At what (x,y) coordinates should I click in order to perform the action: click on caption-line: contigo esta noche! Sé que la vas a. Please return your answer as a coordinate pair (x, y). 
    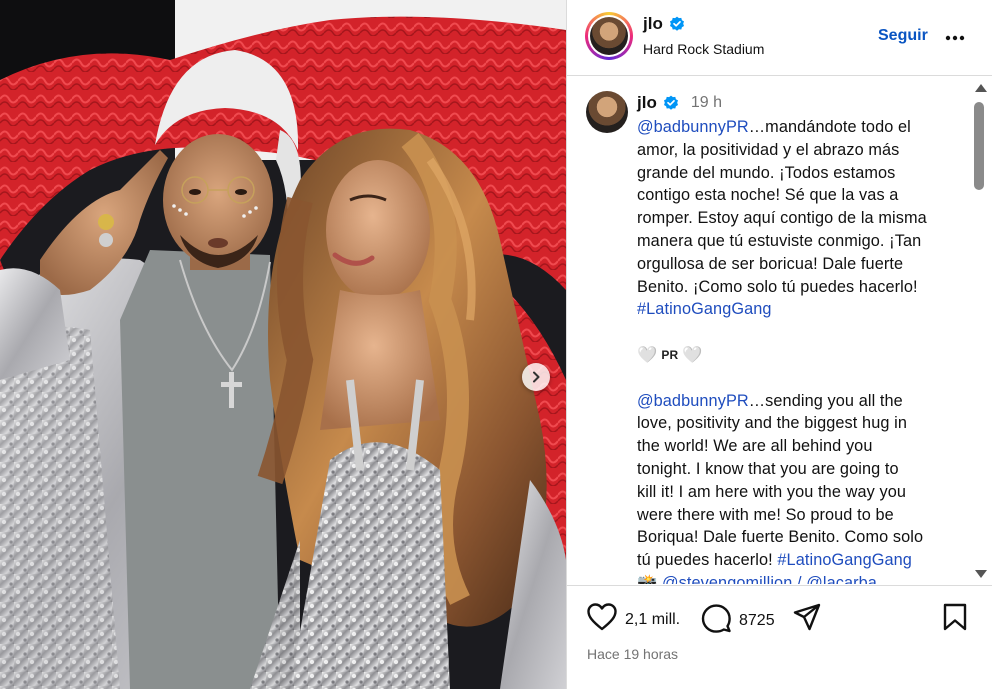
    Looking at the image, I should click on (768, 195).